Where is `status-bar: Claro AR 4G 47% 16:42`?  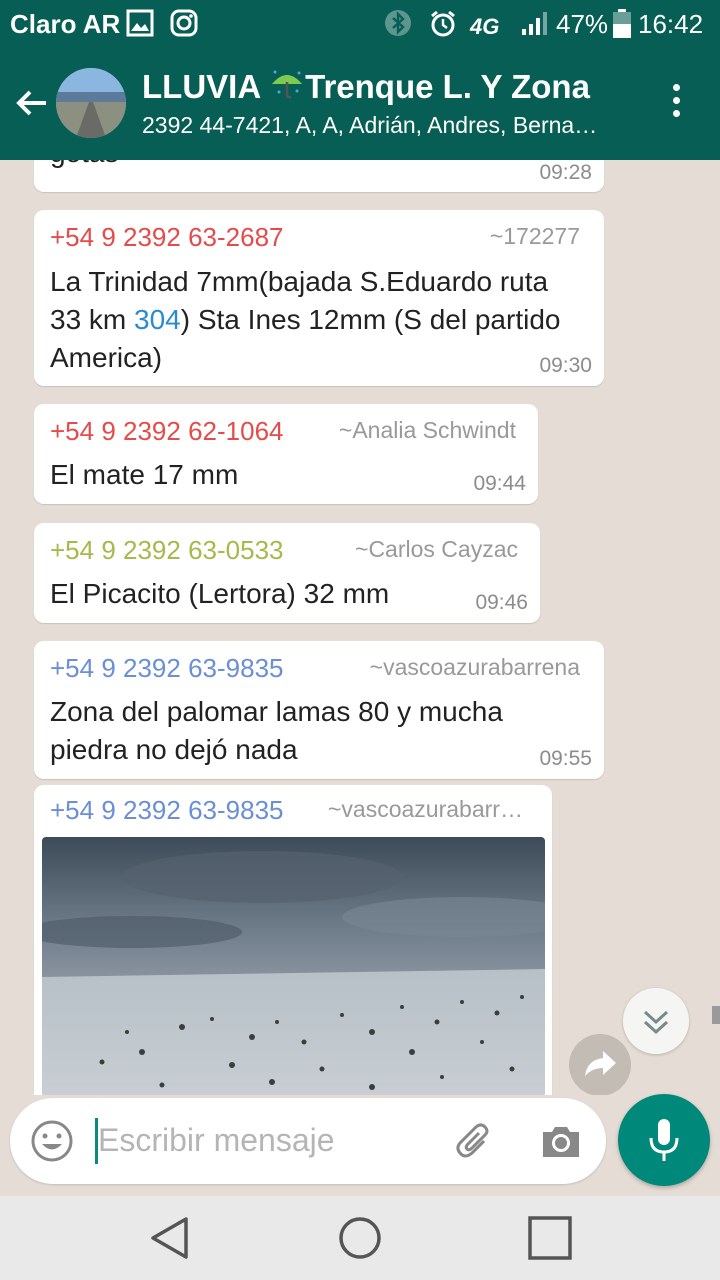 status-bar: Claro AR 4G 47% 16:42 is located at coordinates (360, 24).